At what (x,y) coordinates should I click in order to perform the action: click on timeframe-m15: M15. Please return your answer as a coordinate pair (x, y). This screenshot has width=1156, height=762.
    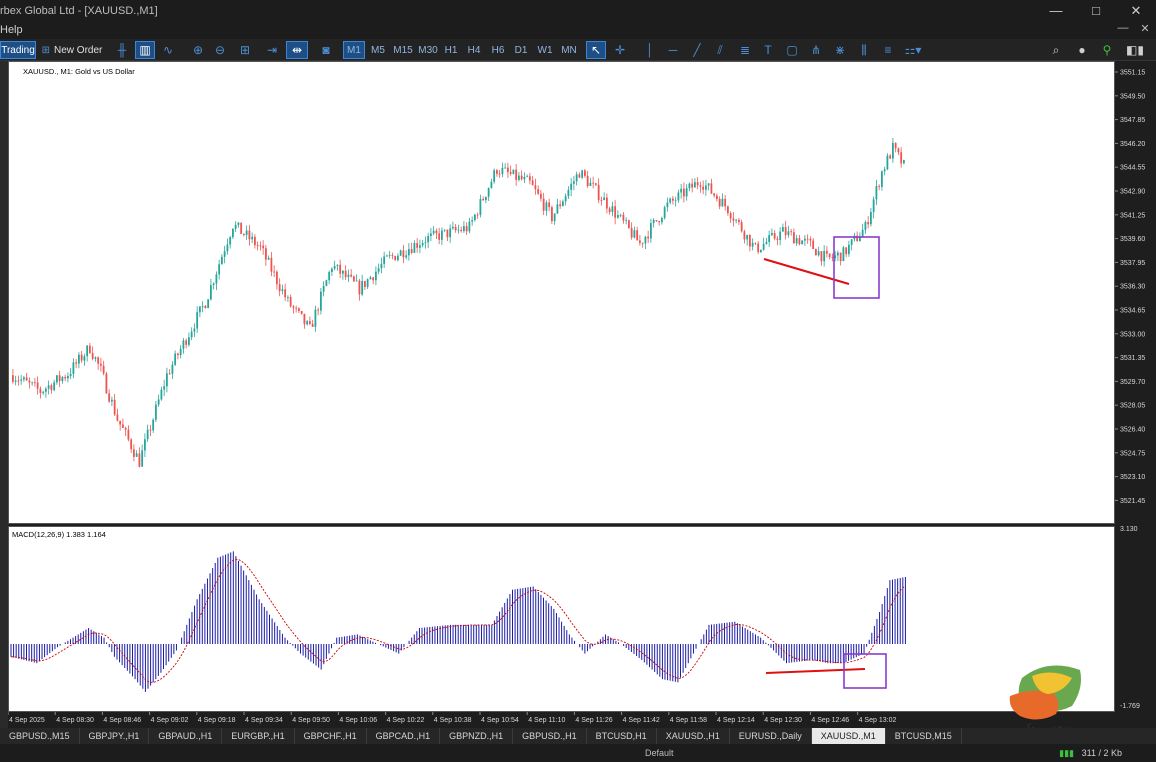
    Looking at the image, I should click on (403, 50).